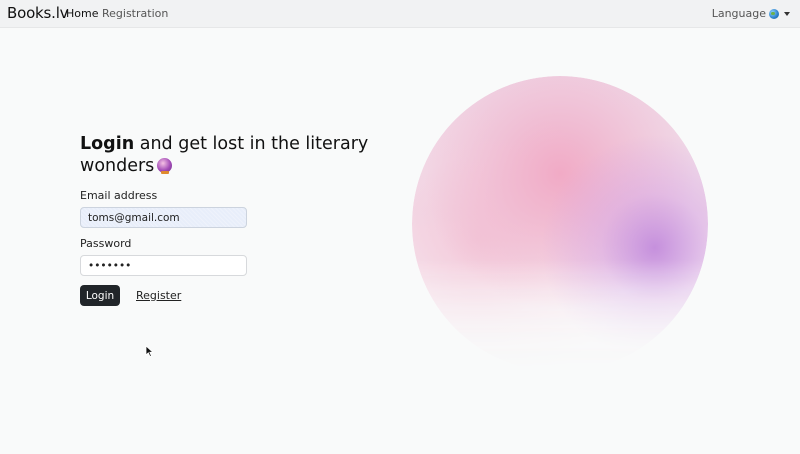  I want to click on login-button: Login, so click(100, 295).